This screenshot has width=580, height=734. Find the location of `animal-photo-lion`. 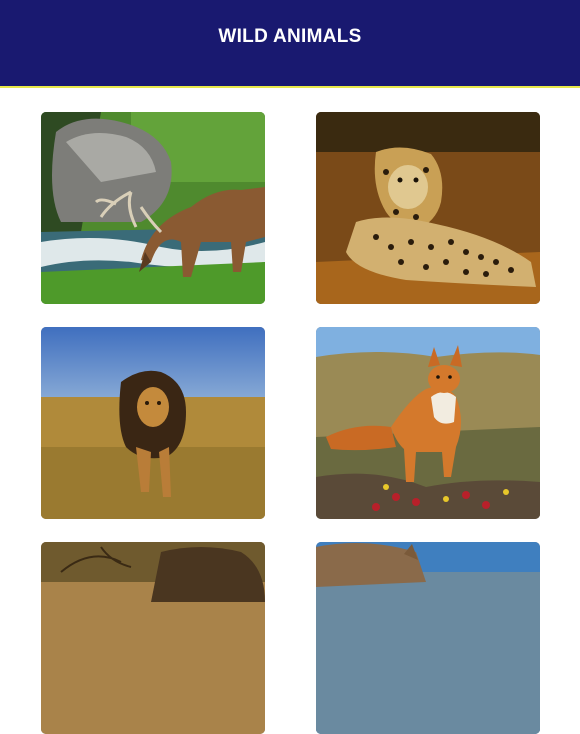

animal-photo-lion is located at coordinates (153, 423).